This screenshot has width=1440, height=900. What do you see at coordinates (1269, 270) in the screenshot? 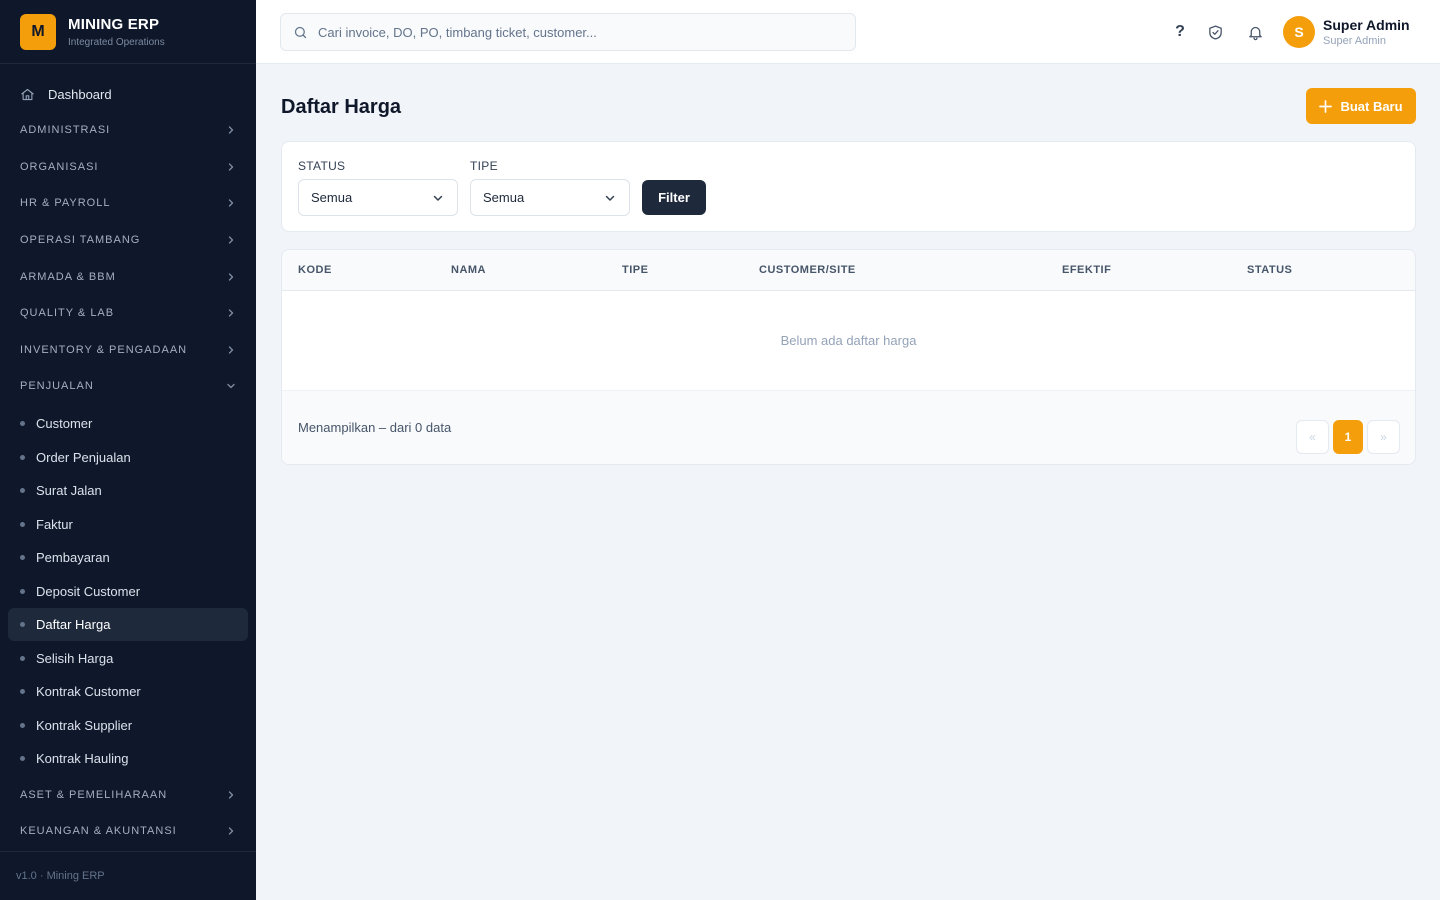
I see `column-header-status: STATUS` at bounding box center [1269, 270].